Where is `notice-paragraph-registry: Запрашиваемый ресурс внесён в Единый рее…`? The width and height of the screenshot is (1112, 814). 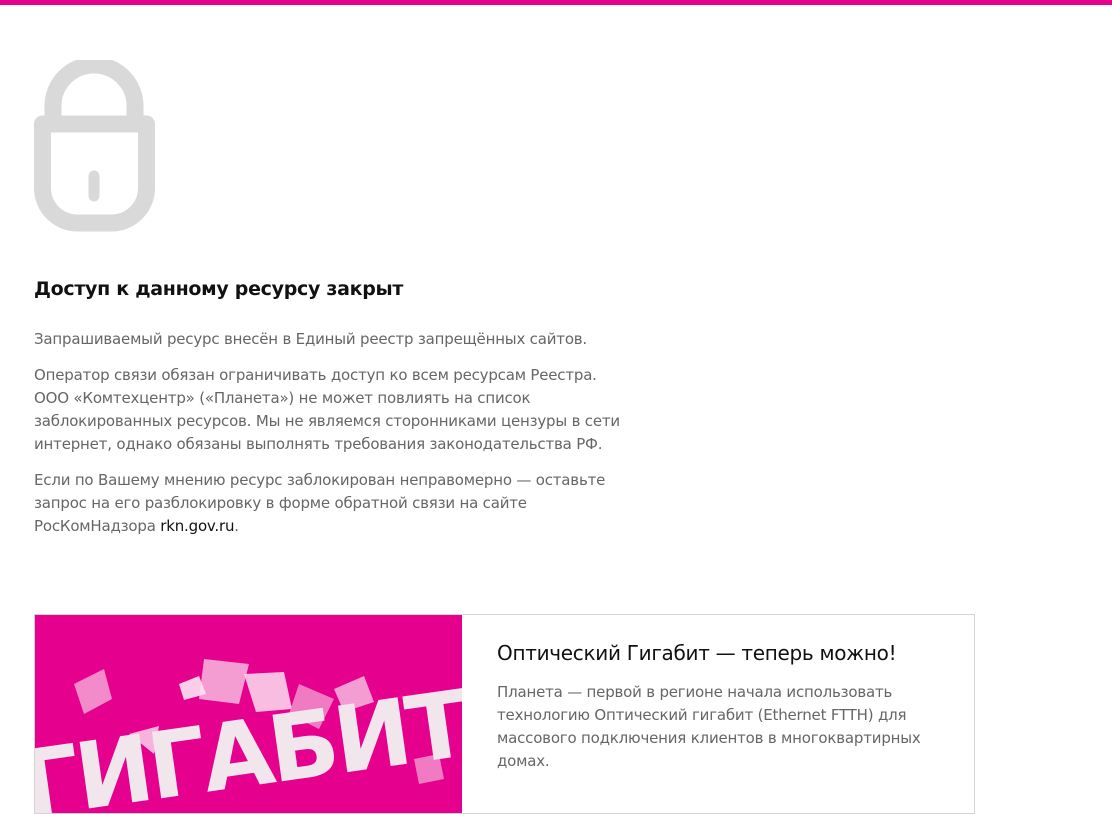
notice-paragraph-registry: Запрашиваемый ресурс внесён в Единый рее… is located at coordinates (310, 339).